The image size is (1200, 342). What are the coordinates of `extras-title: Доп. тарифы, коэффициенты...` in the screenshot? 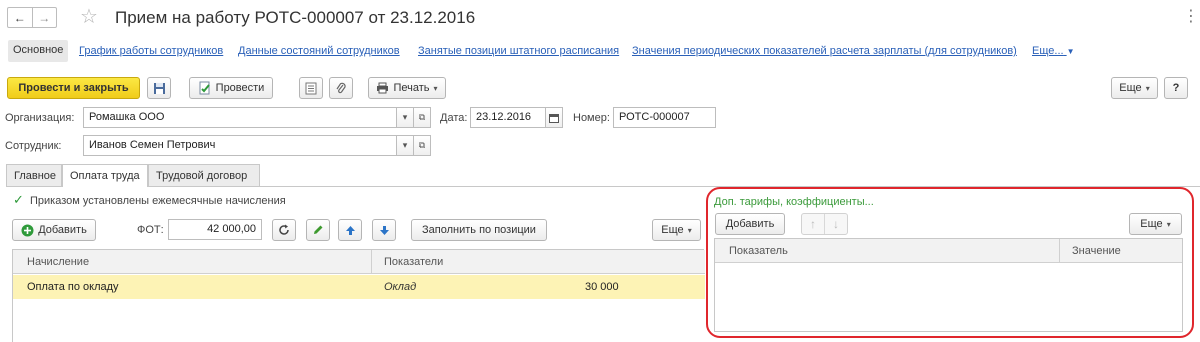 It's located at (794, 202).